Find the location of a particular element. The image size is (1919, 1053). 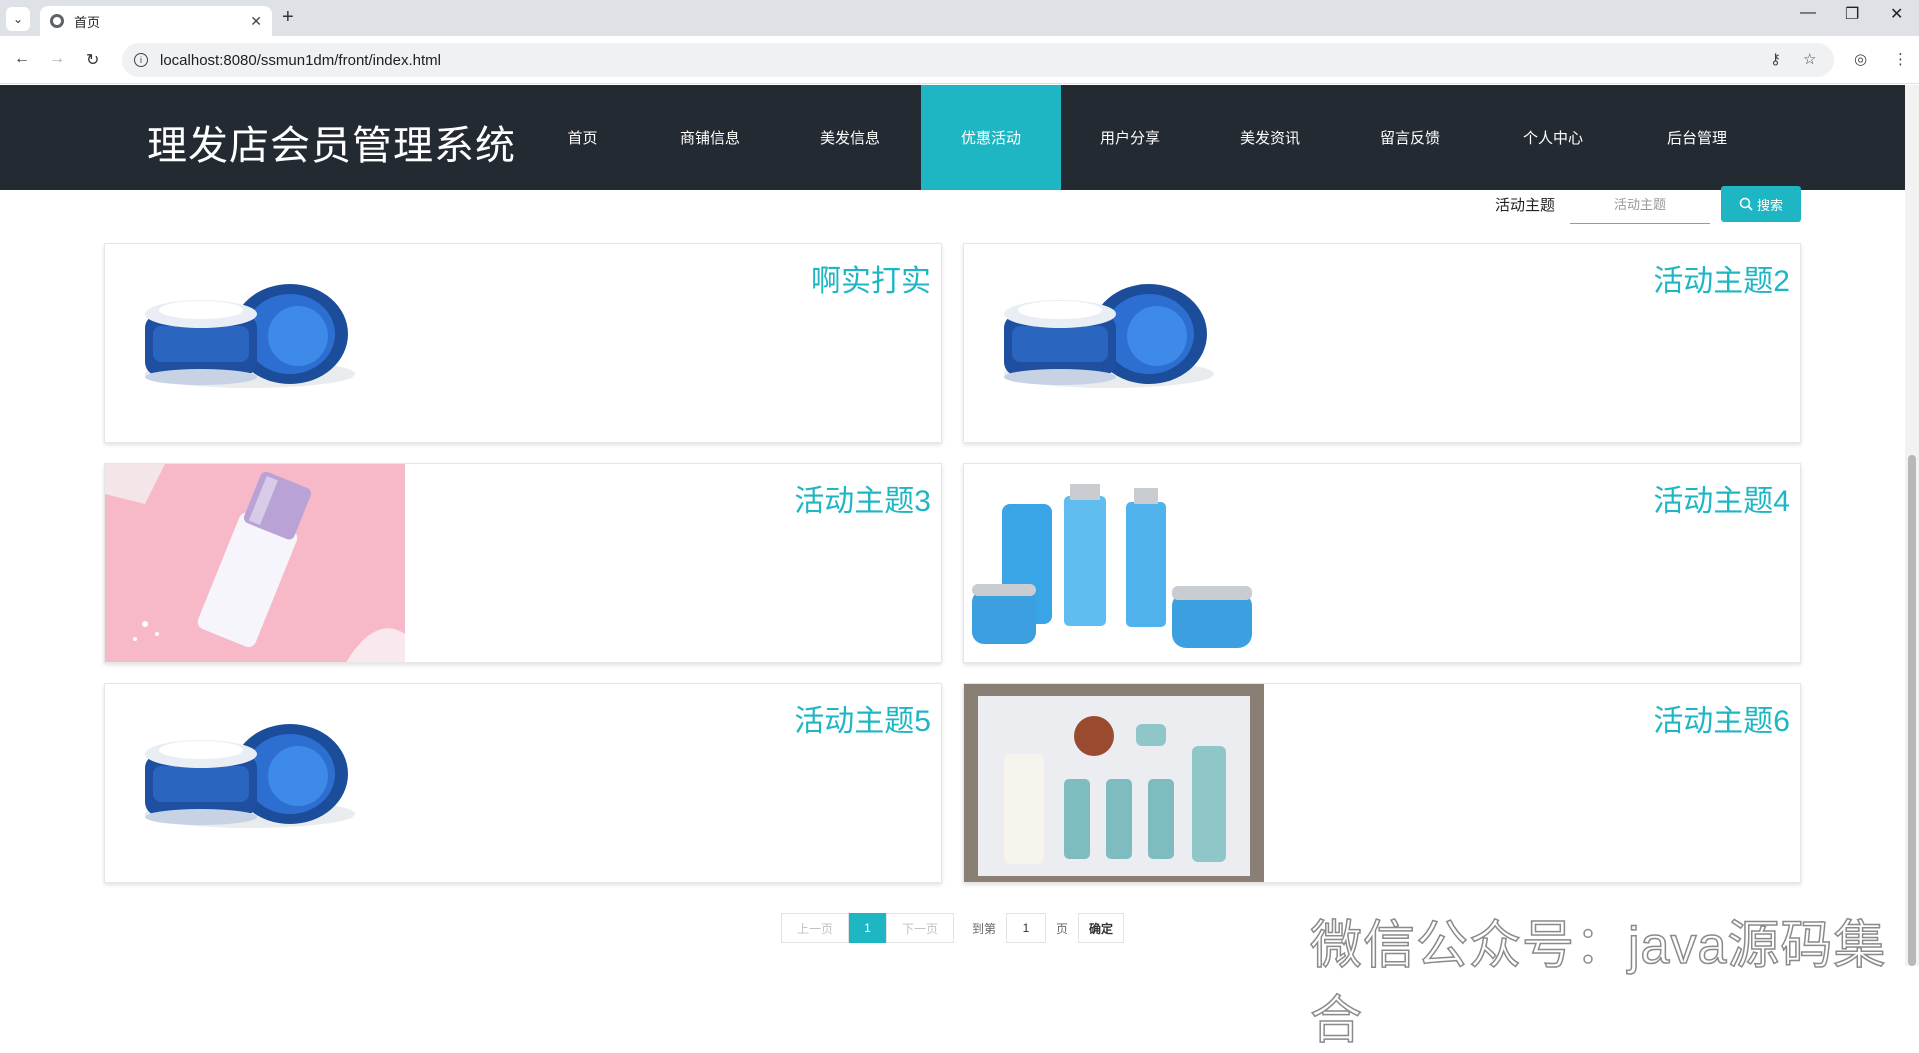

page-unit-label: 页 is located at coordinates (1061, 928).